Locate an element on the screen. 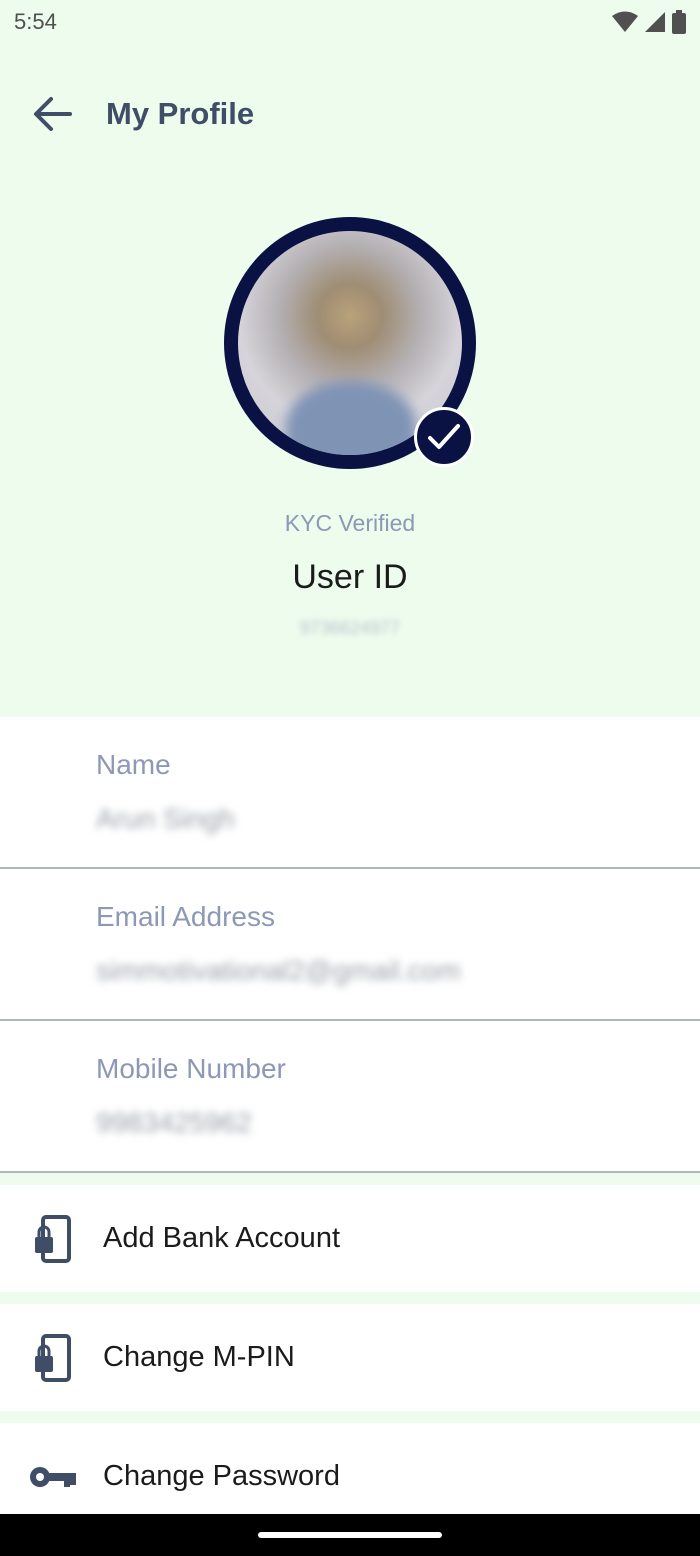  arrow-left-icon is located at coordinates (53, 114).